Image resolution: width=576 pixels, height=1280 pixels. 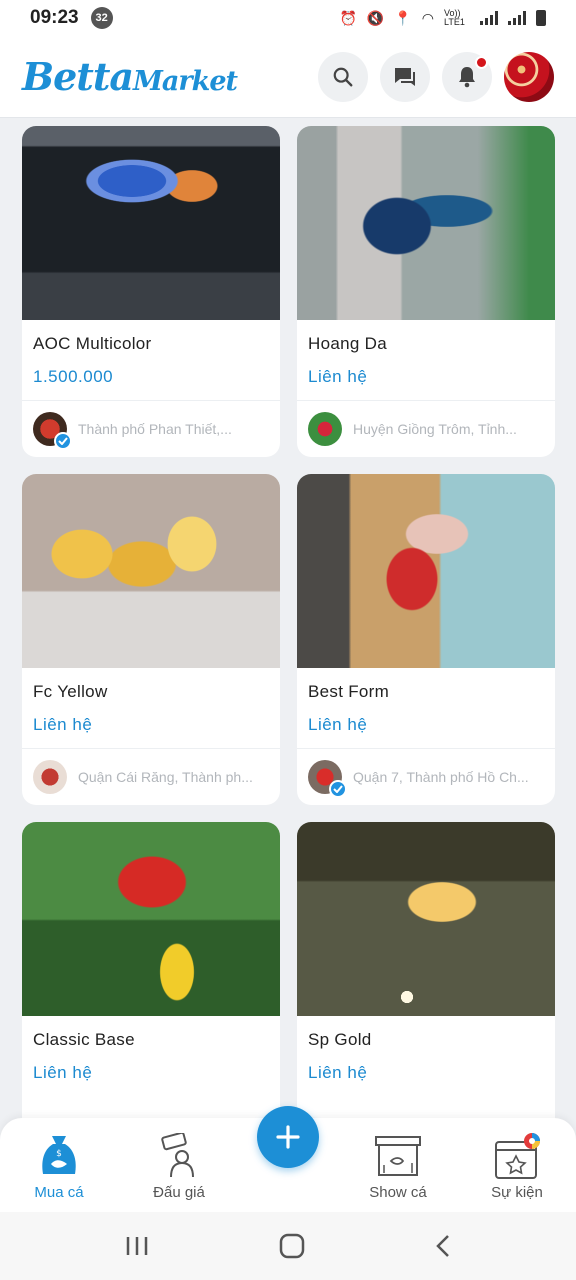 What do you see at coordinates (517, 1192) in the screenshot?
I see `nav-label: Sự kiện` at bounding box center [517, 1192].